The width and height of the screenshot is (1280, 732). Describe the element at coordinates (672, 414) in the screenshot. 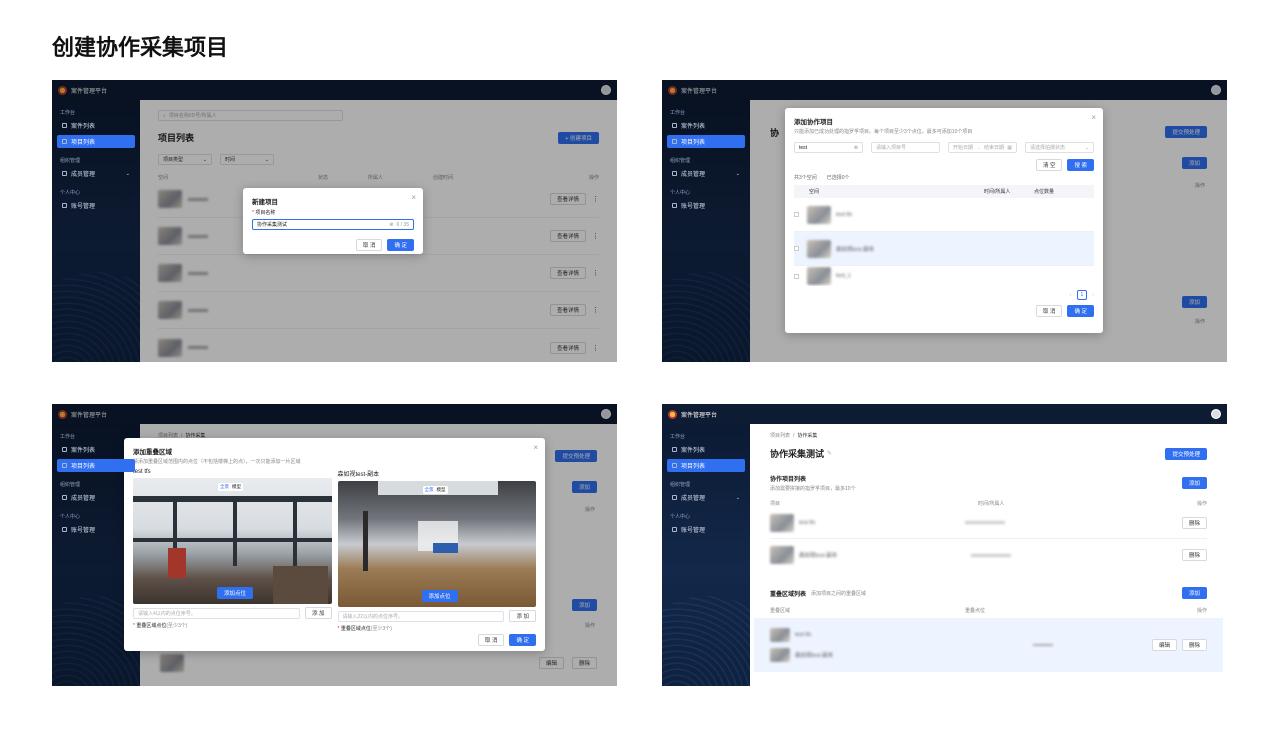

I see `app-logo` at that location.